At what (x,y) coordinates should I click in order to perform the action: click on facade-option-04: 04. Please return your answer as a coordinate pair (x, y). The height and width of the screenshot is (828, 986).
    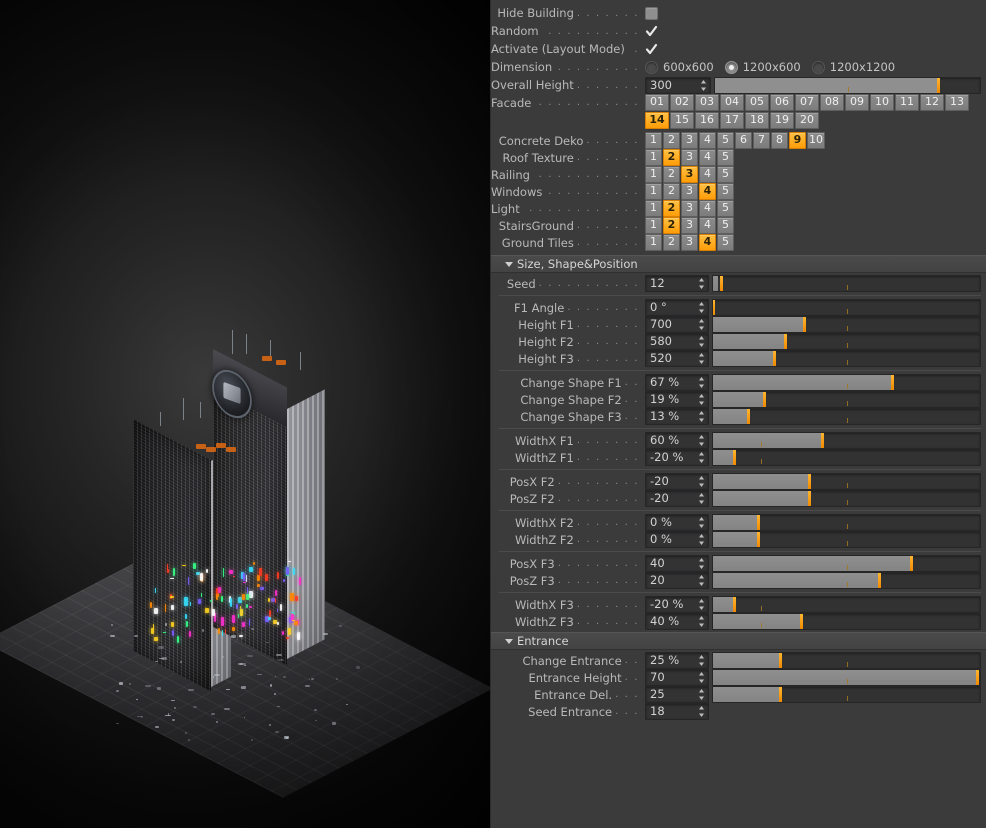
    Looking at the image, I should click on (732, 102).